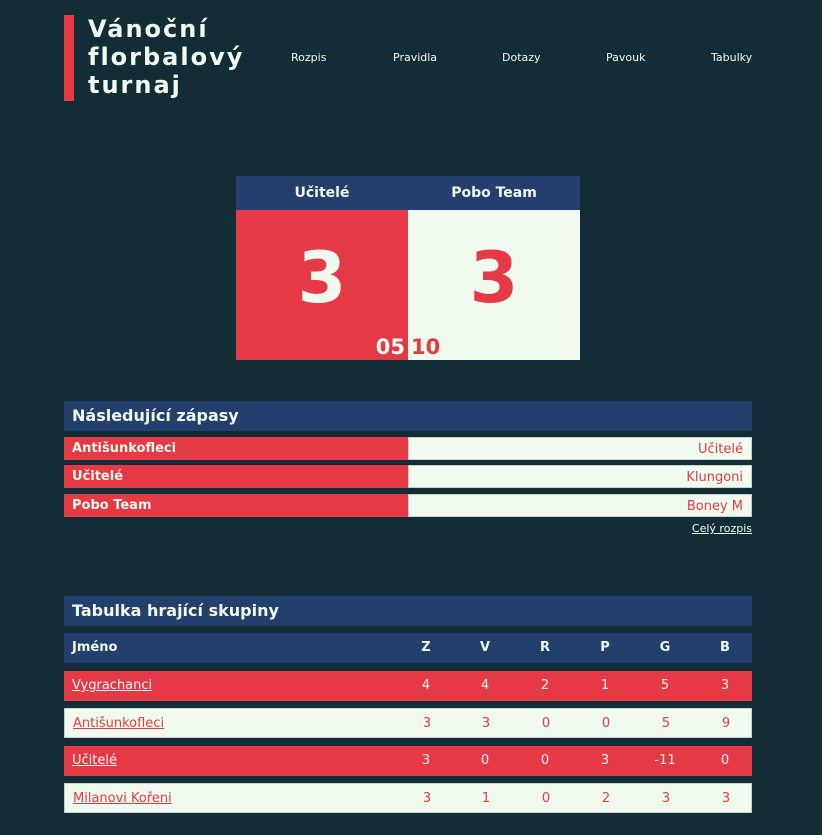 This screenshot has height=835, width=822. Describe the element at coordinates (95, 647) in the screenshot. I see `column-header-name: Jméno` at that location.